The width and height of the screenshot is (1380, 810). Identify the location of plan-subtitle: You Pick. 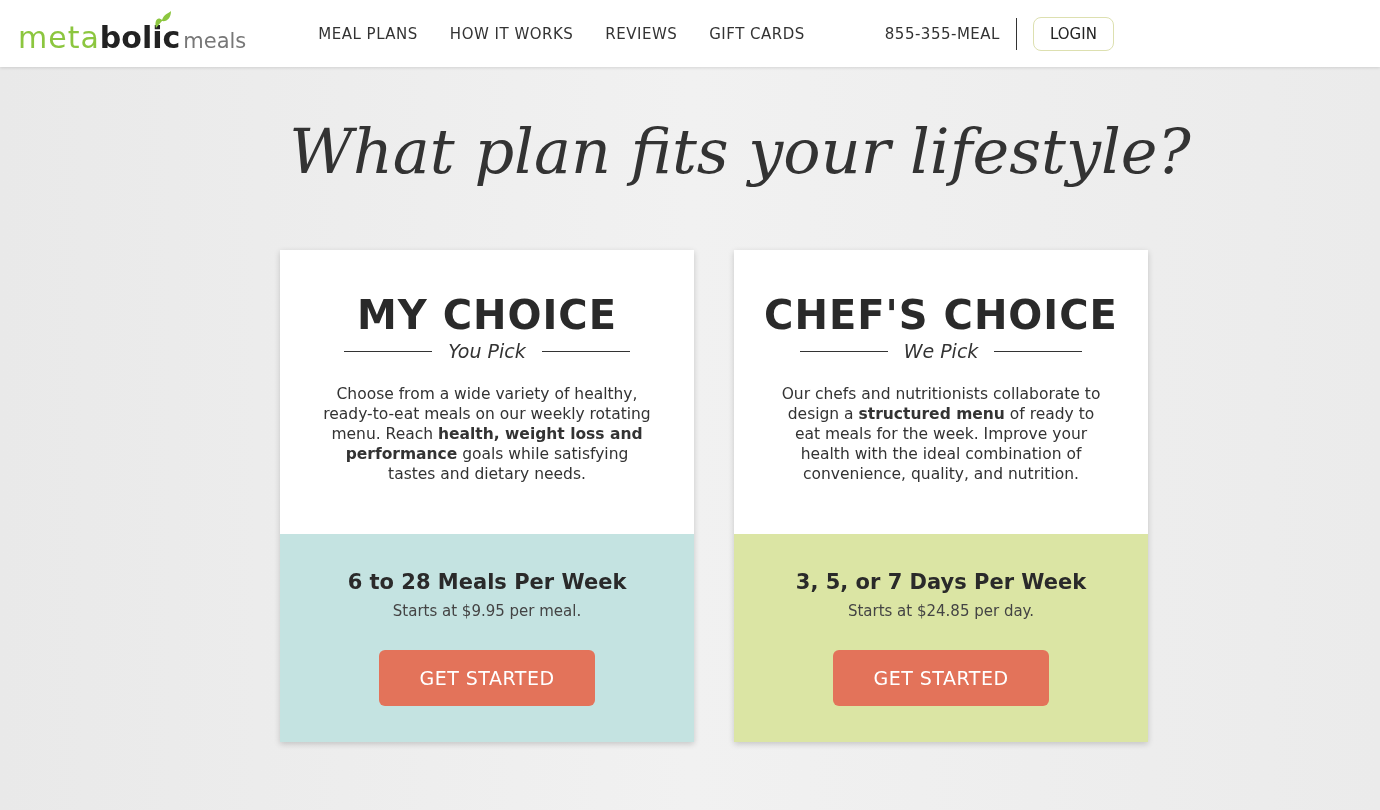
(487, 351).